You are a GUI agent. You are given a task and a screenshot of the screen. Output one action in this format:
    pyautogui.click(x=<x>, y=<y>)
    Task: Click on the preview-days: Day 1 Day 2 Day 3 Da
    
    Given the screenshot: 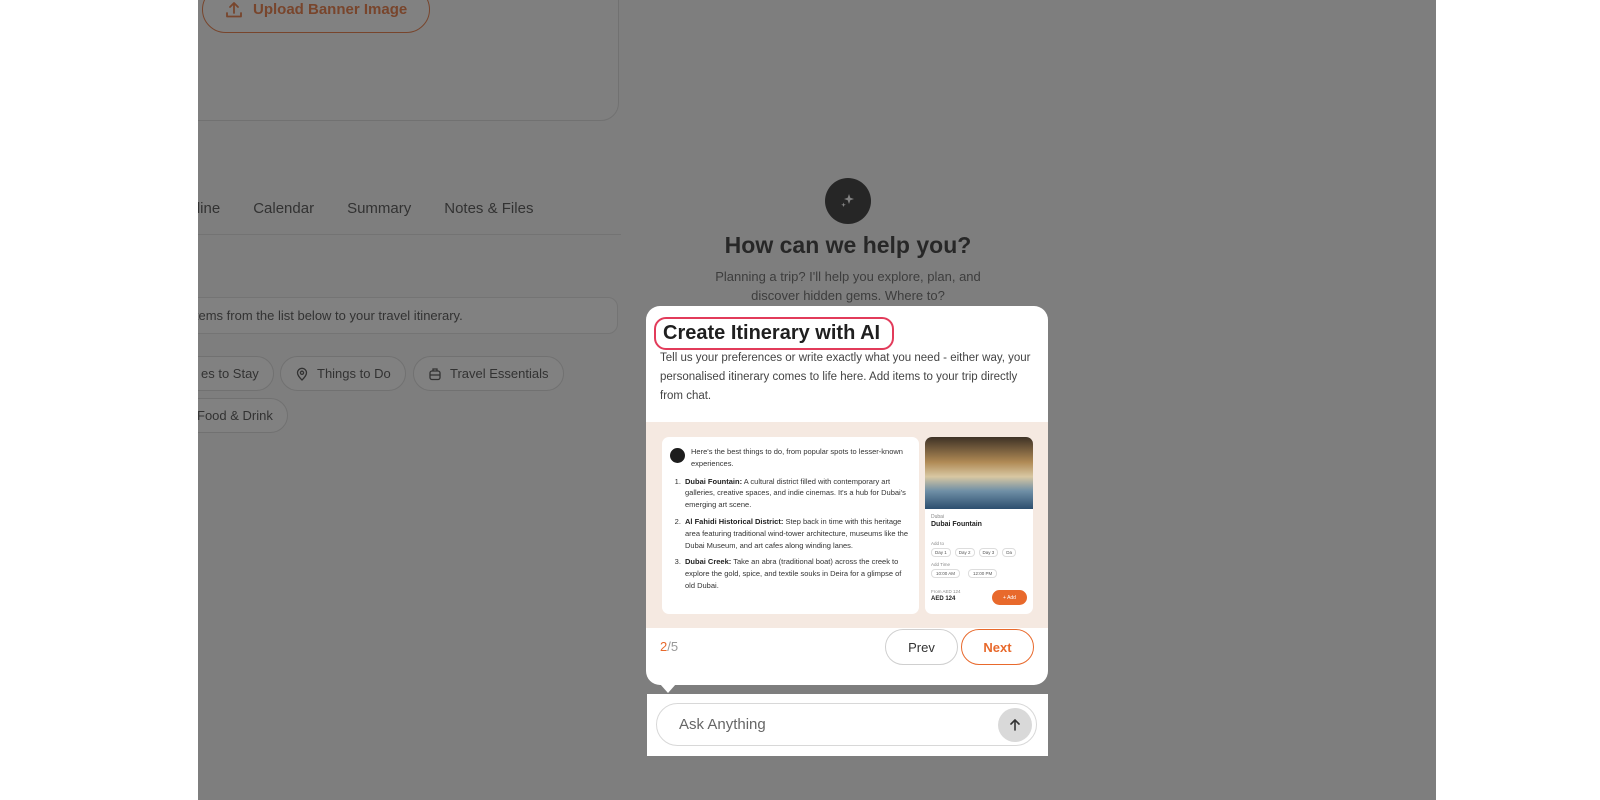 What is the action you would take?
    pyautogui.click(x=974, y=552)
    